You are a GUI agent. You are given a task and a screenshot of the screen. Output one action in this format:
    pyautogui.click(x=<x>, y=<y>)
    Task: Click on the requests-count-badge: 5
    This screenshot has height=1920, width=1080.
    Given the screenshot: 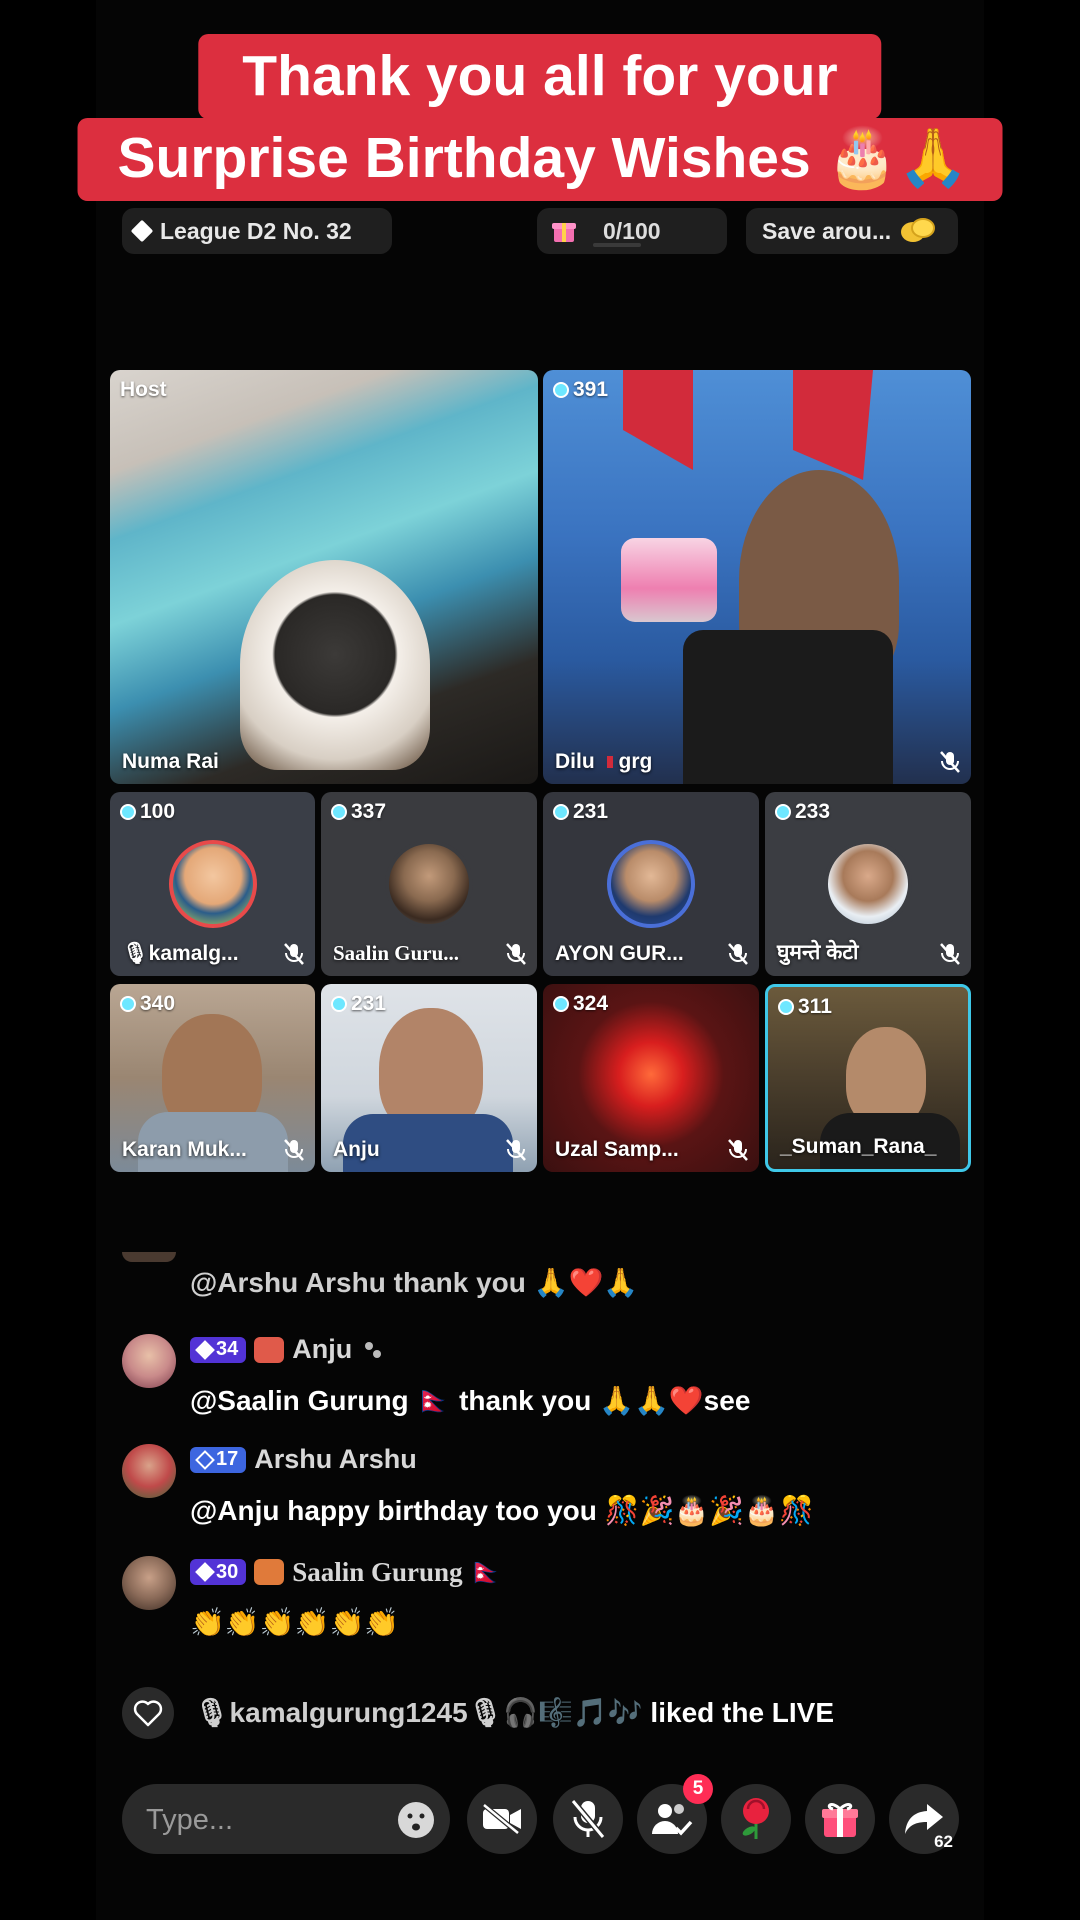 What is the action you would take?
    pyautogui.click(x=698, y=1789)
    